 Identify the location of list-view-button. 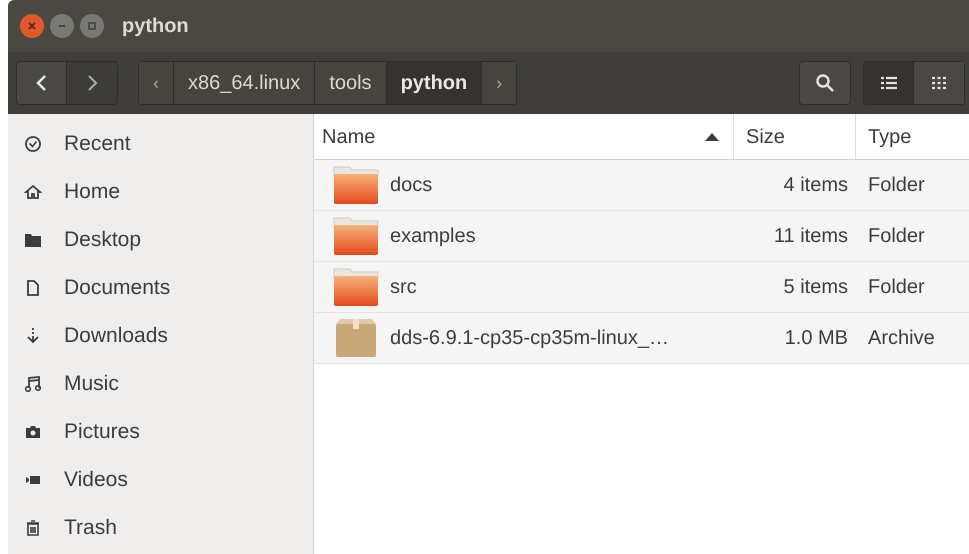
(889, 83).